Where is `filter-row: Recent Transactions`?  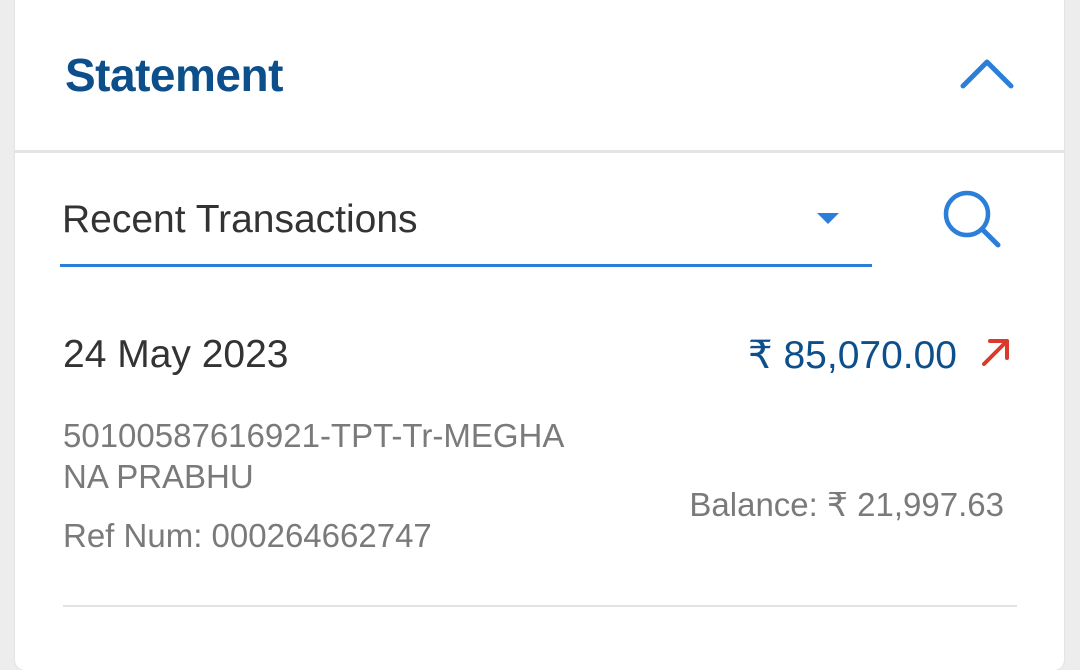 filter-row: Recent Transactions is located at coordinates (539, 230).